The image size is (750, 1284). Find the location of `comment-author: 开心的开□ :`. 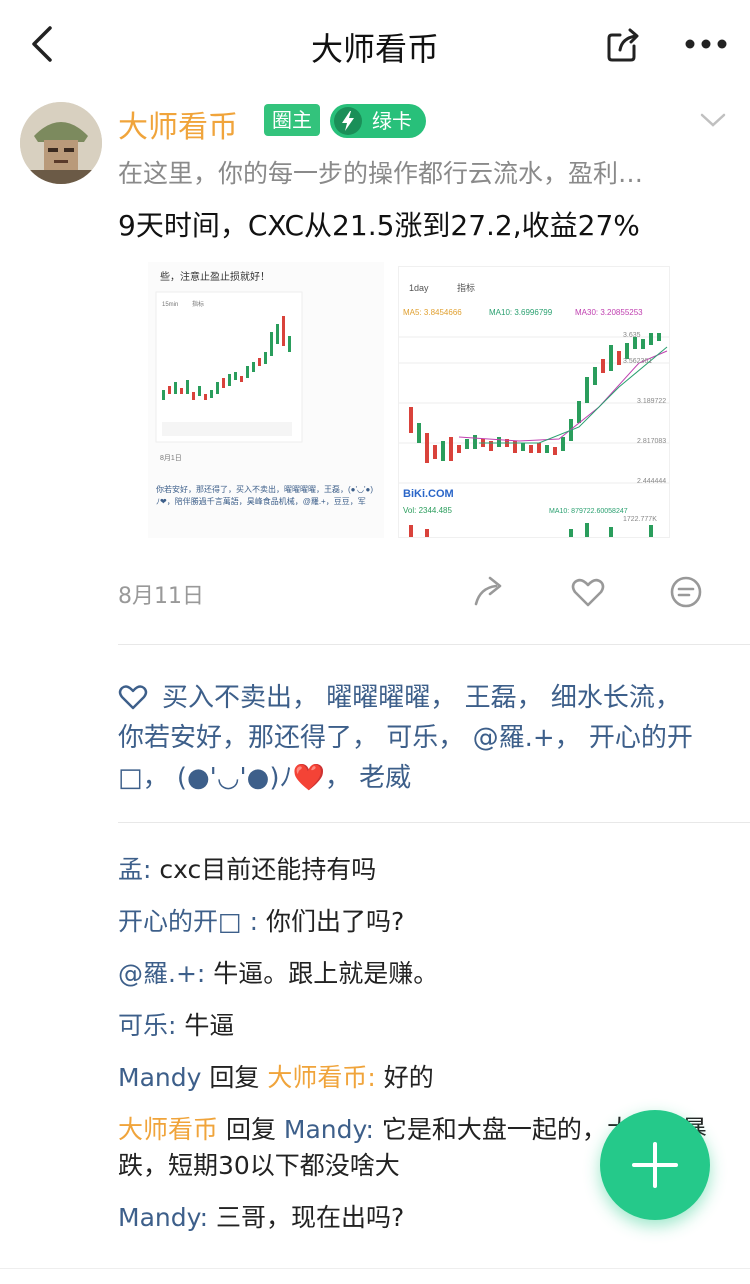

comment-author: 开心的开□ : is located at coordinates (188, 921).